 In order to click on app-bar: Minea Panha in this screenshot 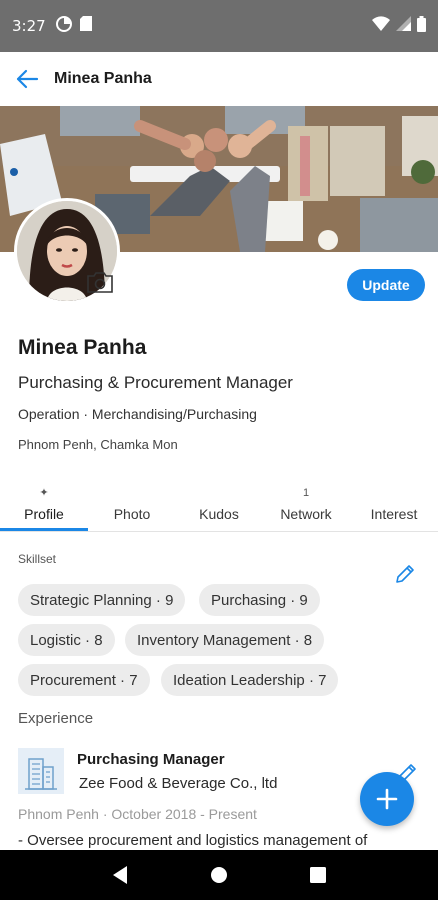, I will do `click(219, 79)`.